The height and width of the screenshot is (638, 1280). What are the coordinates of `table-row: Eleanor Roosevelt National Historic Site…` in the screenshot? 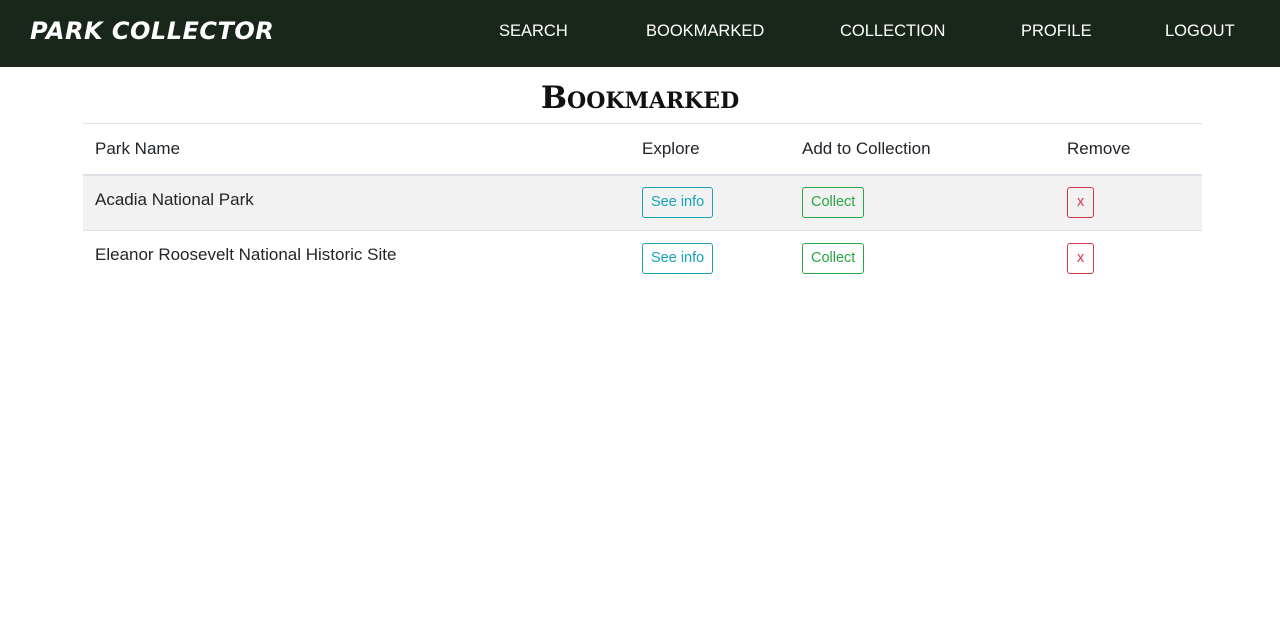 It's located at (642, 258).